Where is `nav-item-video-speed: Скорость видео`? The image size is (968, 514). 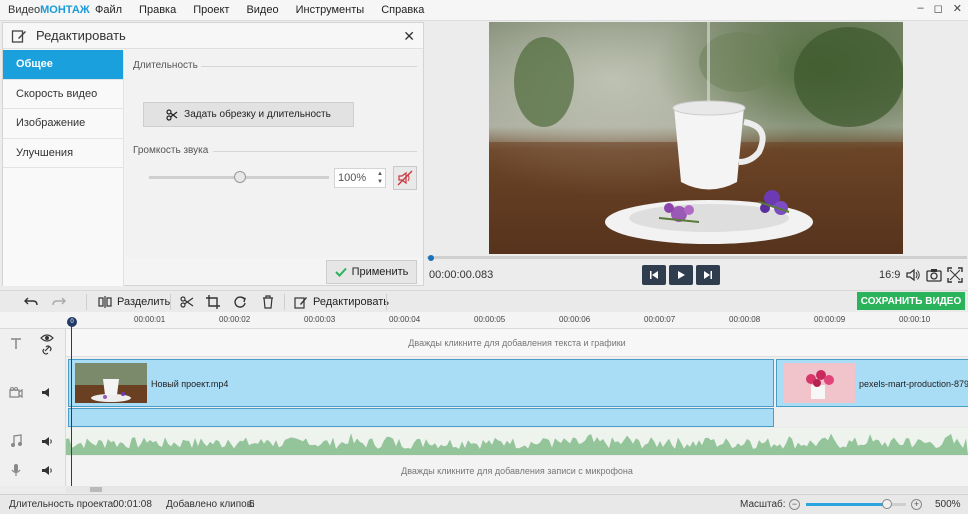 nav-item-video-speed: Скорость видео is located at coordinates (63, 94).